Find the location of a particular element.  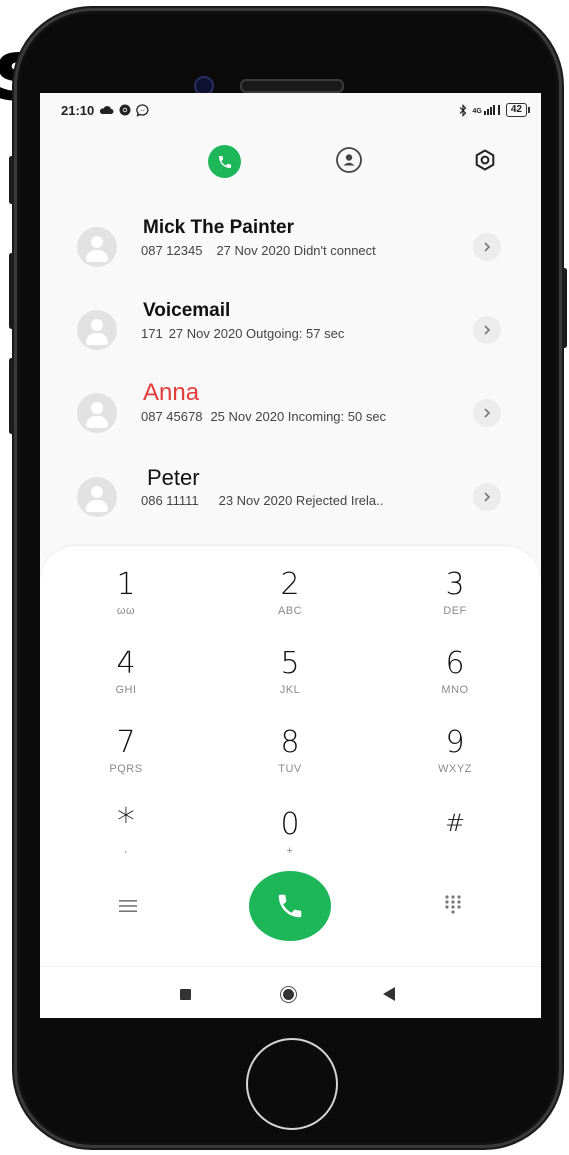

key-digit: 2 is located at coordinates (290, 584).